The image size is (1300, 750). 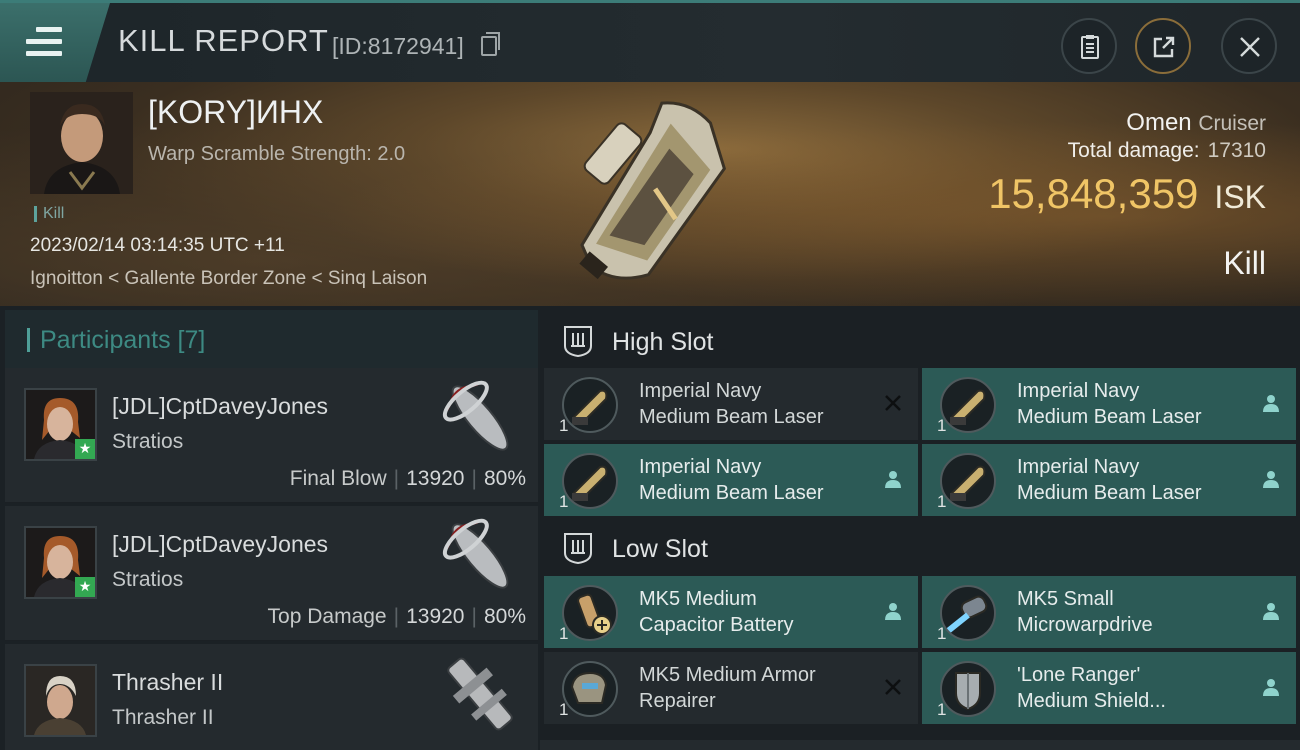 I want to click on victim-name: [KORY]ИНХ, so click(x=235, y=112).